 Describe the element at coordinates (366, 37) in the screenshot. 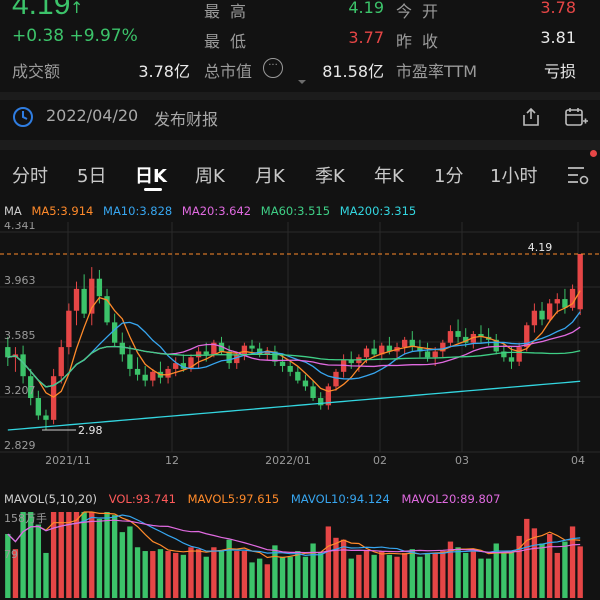

I see `low-value: 3.77` at that location.